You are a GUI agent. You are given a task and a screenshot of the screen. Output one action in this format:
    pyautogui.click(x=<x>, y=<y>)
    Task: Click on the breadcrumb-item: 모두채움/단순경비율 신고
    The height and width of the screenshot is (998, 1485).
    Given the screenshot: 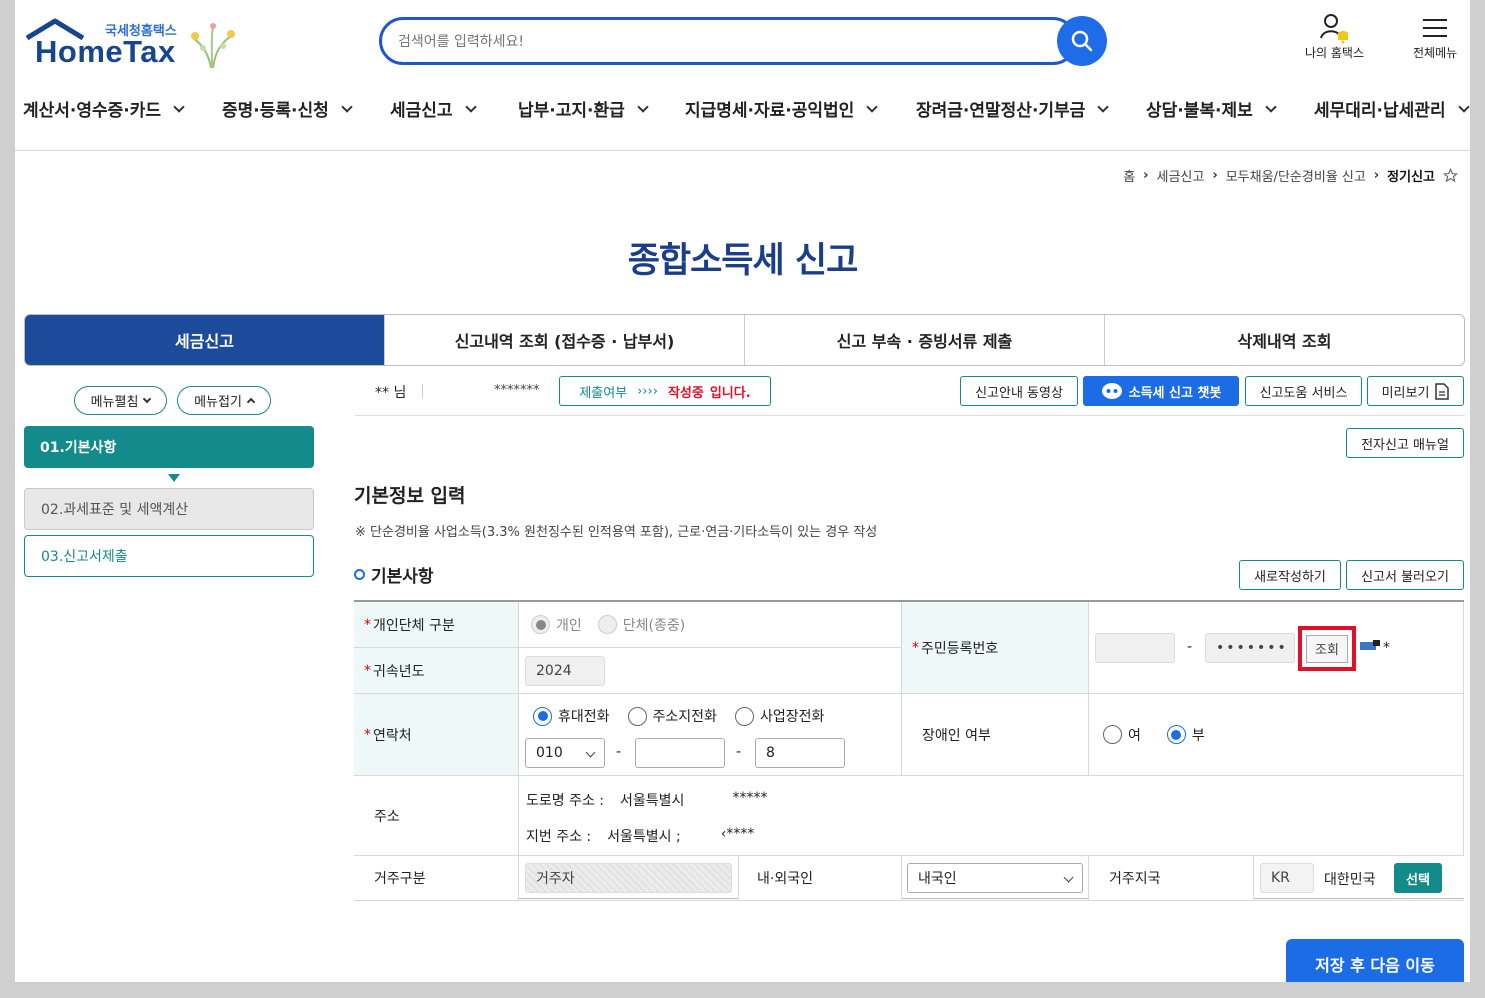 What is the action you would take?
    pyautogui.click(x=1296, y=175)
    